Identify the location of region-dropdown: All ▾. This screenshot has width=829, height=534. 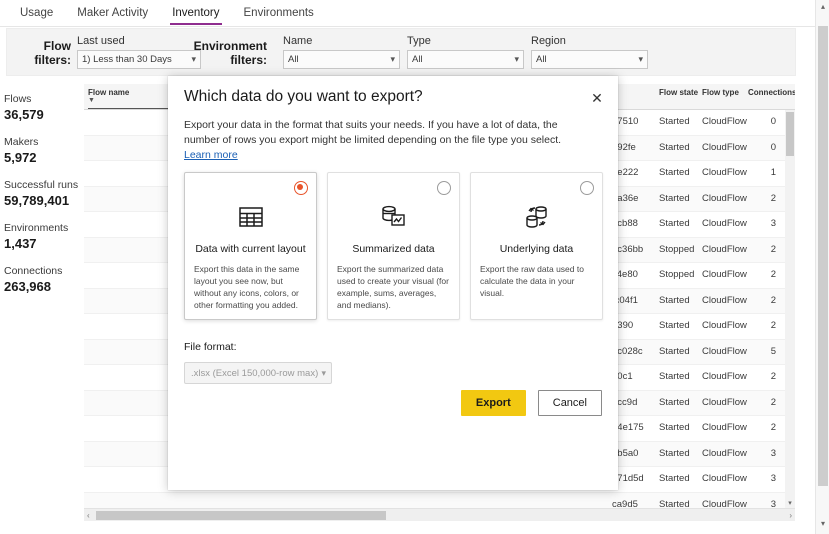
(589, 59).